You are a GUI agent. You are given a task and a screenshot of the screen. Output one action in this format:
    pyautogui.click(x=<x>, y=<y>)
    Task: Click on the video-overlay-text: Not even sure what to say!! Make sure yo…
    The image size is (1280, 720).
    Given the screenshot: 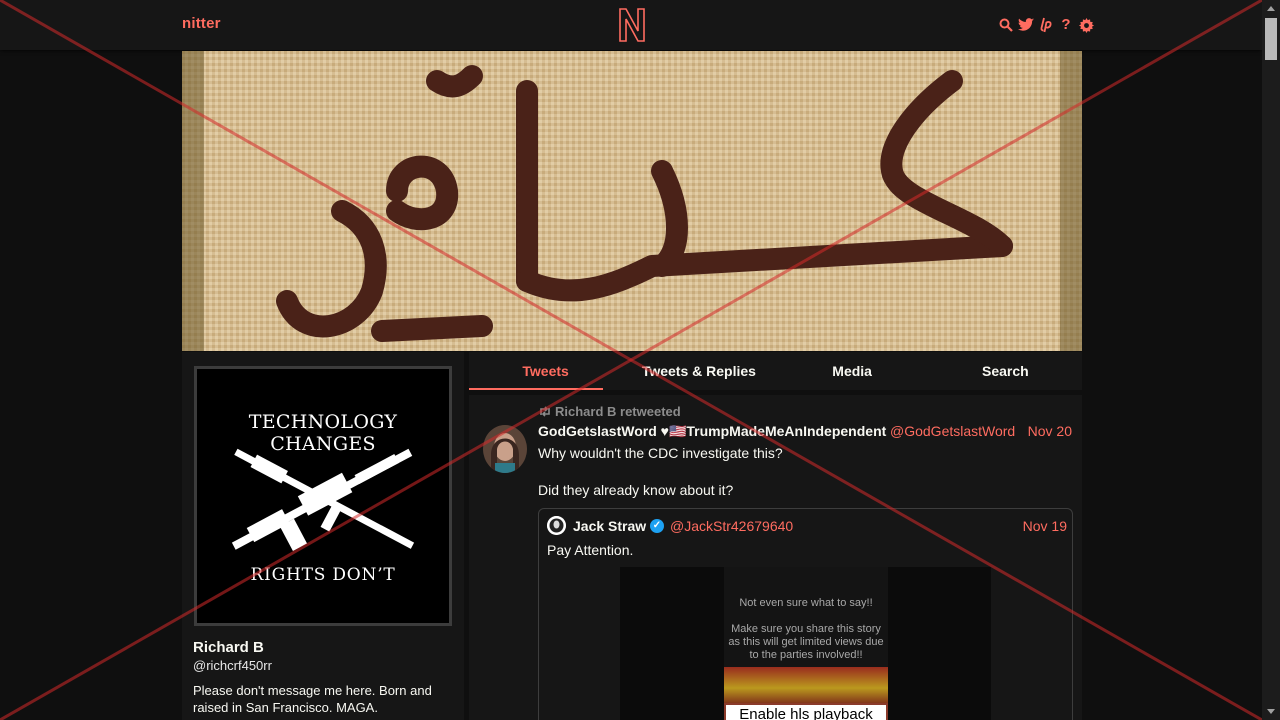 What is the action you would take?
    pyautogui.click(x=806, y=629)
    